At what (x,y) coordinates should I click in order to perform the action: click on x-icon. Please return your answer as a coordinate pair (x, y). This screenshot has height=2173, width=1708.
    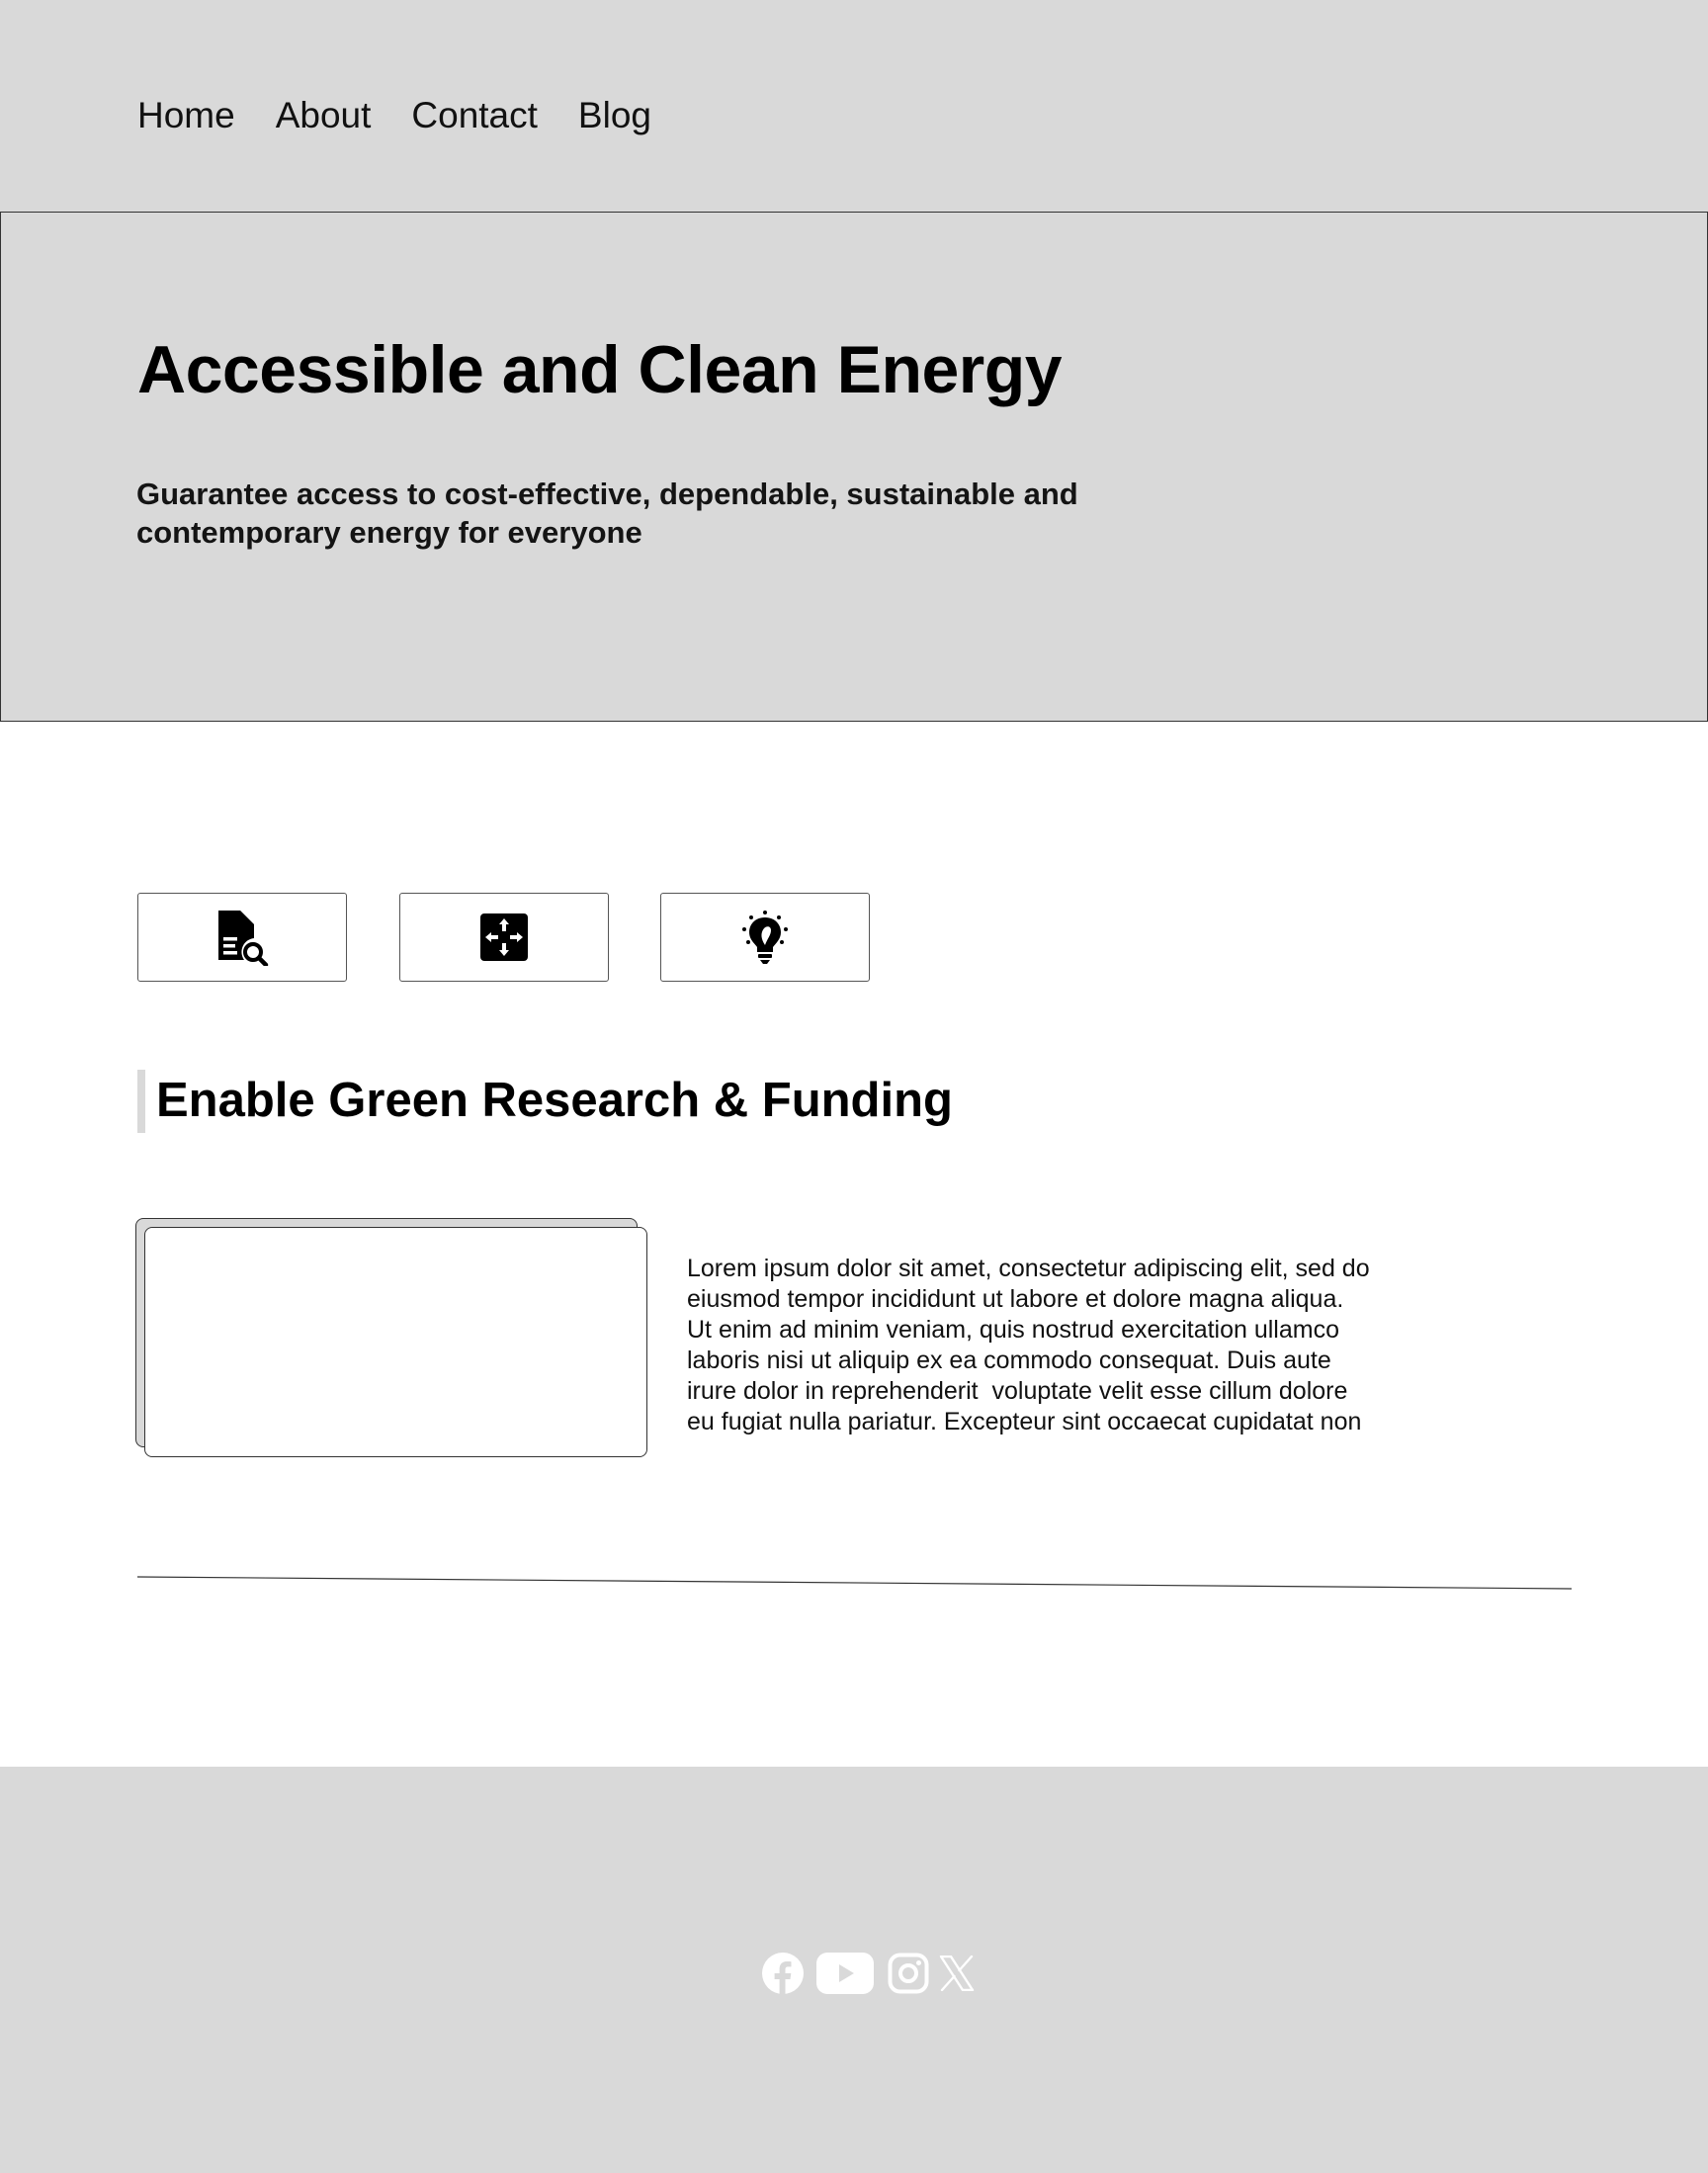
    Looking at the image, I should click on (957, 1973).